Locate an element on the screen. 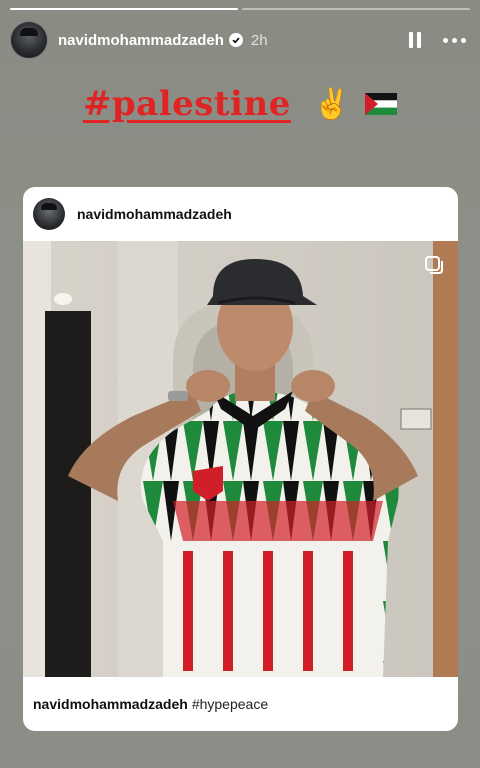  hashtag-sticker-row: #palestine ✌️ is located at coordinates (240, 104).